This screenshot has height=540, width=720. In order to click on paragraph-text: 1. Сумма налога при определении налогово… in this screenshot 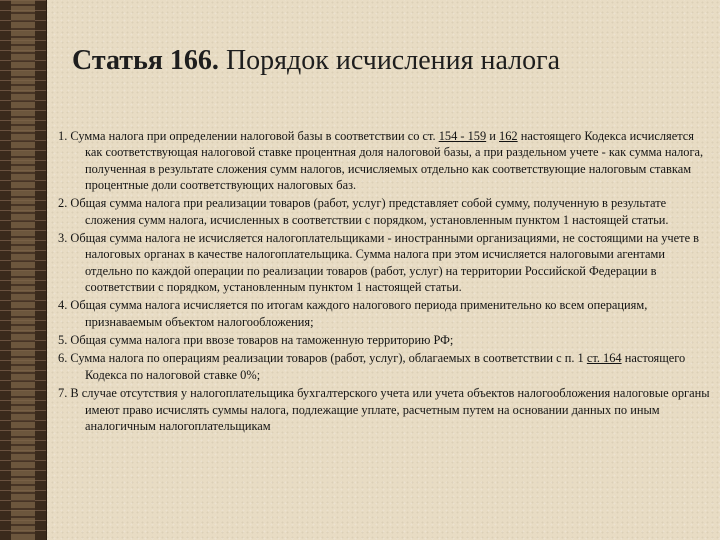, I will do `click(248, 136)`.